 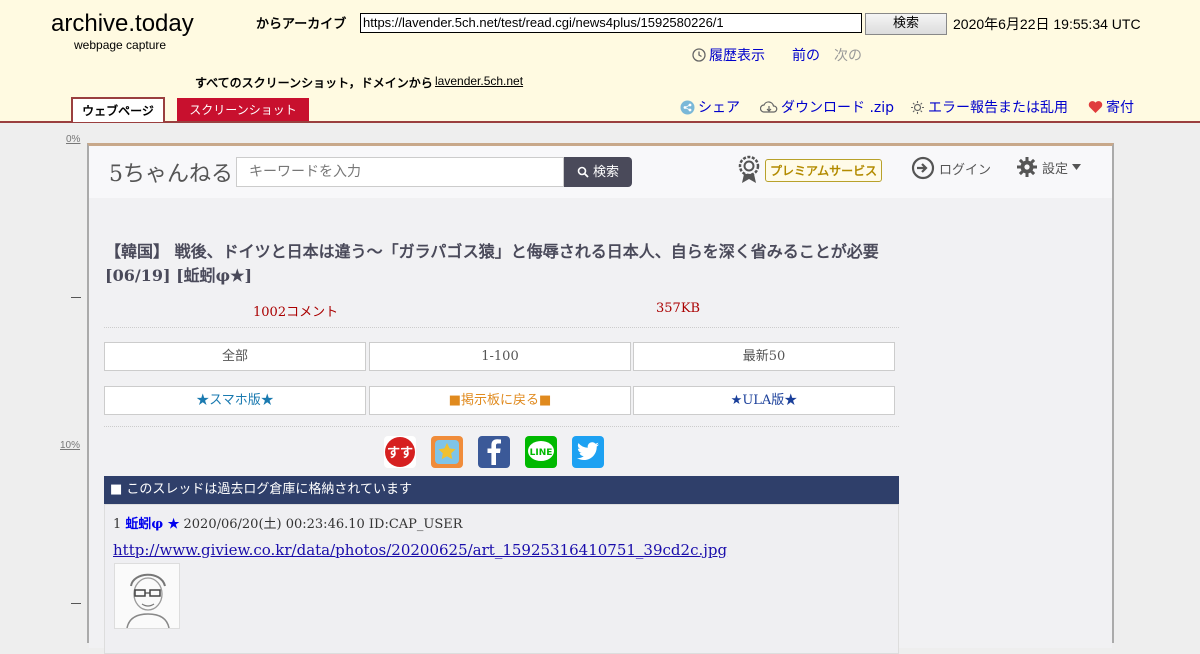 What do you see at coordinates (838, 108) in the screenshot?
I see `download-label: ダウンロード .zip` at bounding box center [838, 108].